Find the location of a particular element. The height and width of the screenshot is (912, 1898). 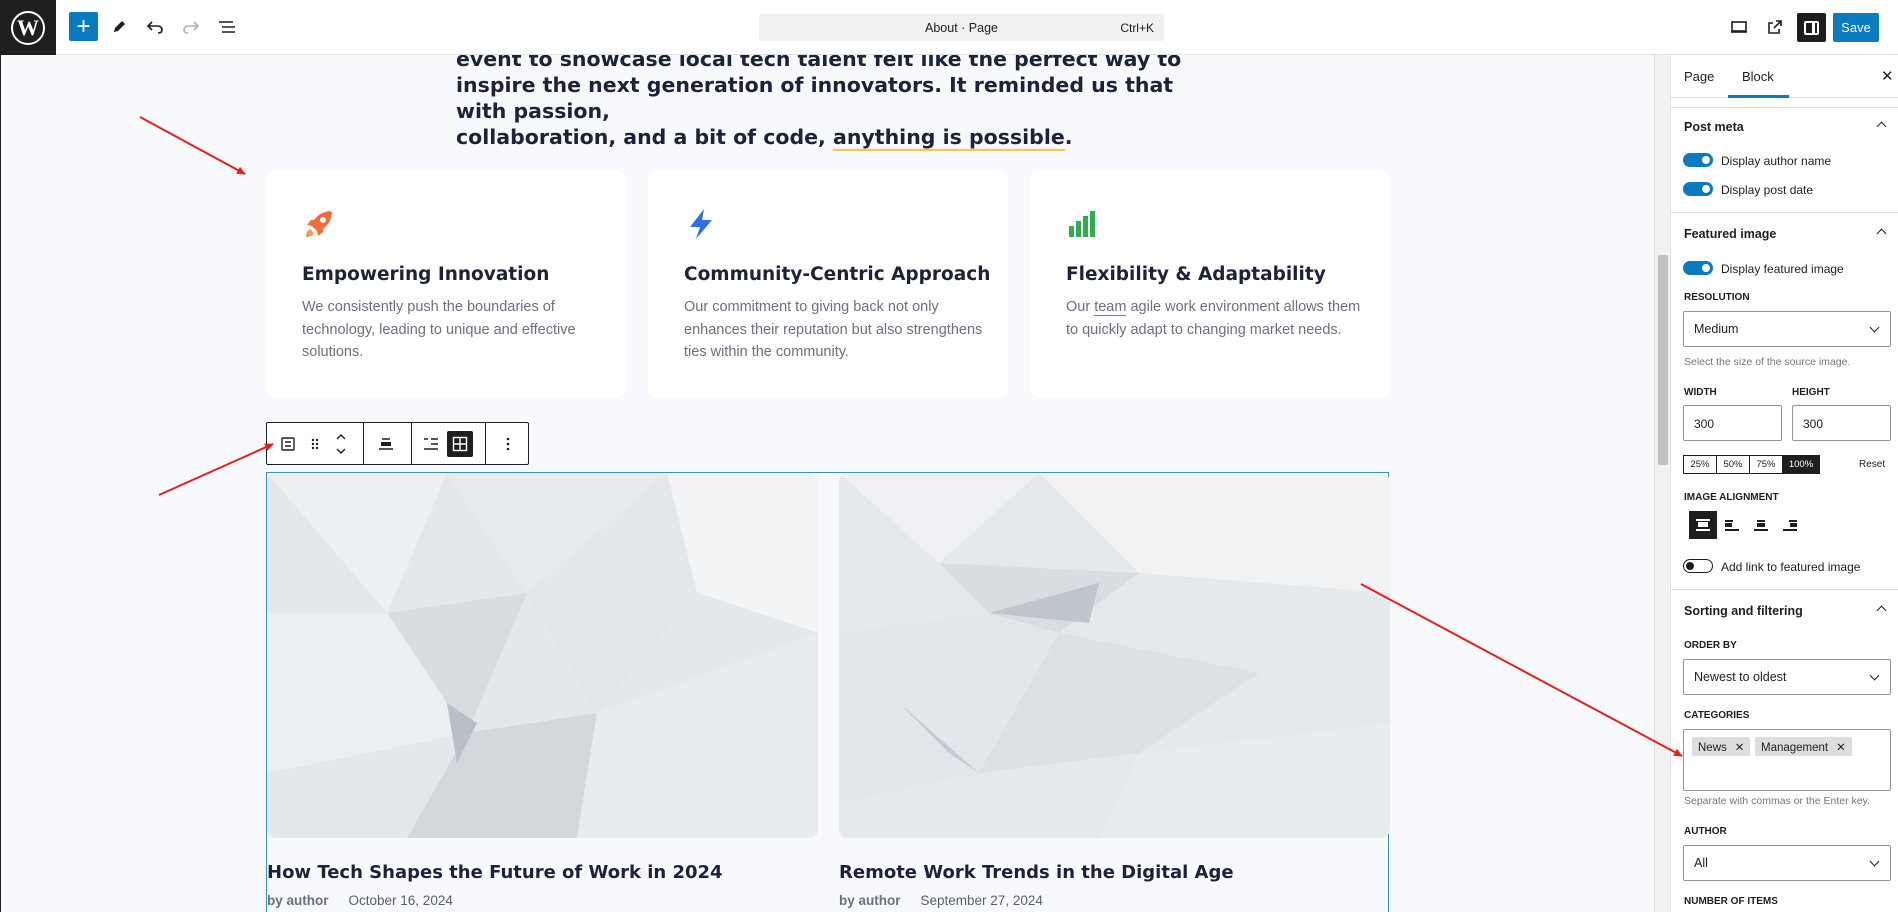

spellcheck-word: team is located at coordinates (1110, 307).